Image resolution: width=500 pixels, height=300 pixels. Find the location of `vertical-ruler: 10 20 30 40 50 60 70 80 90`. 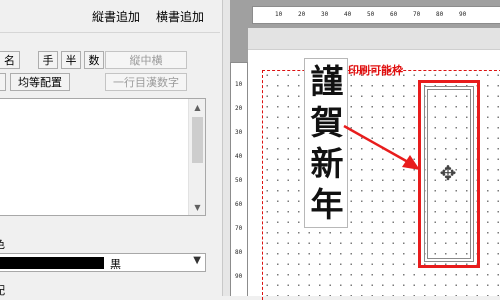

vertical-ruler: 10 20 30 40 50 60 70 80 90 is located at coordinates (239, 179).